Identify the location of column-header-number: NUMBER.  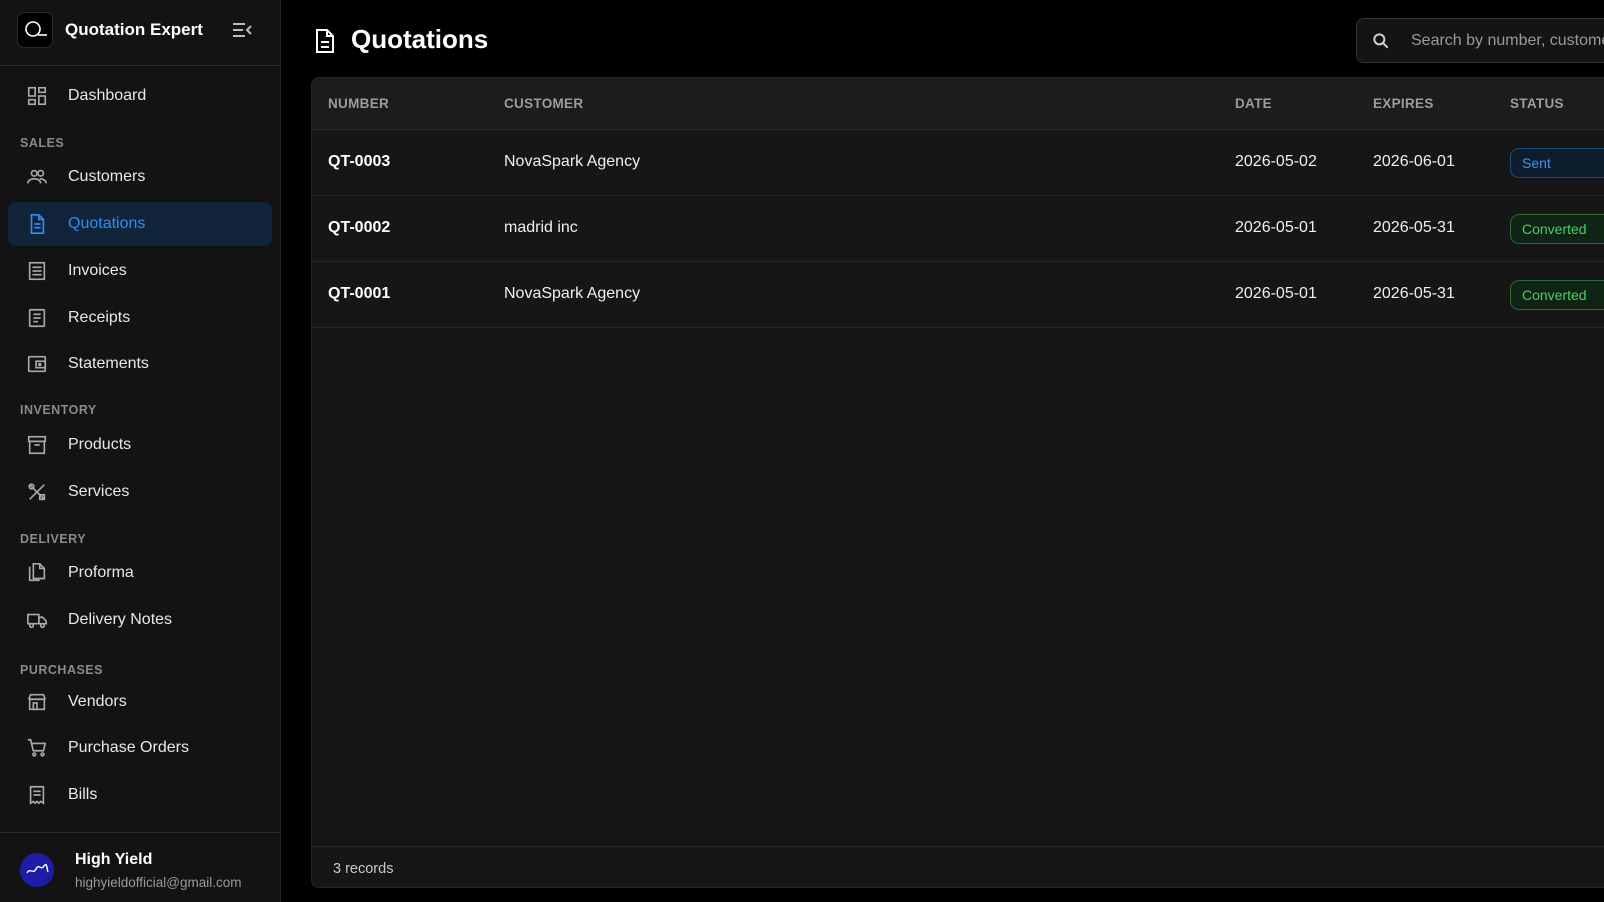
(358, 103).